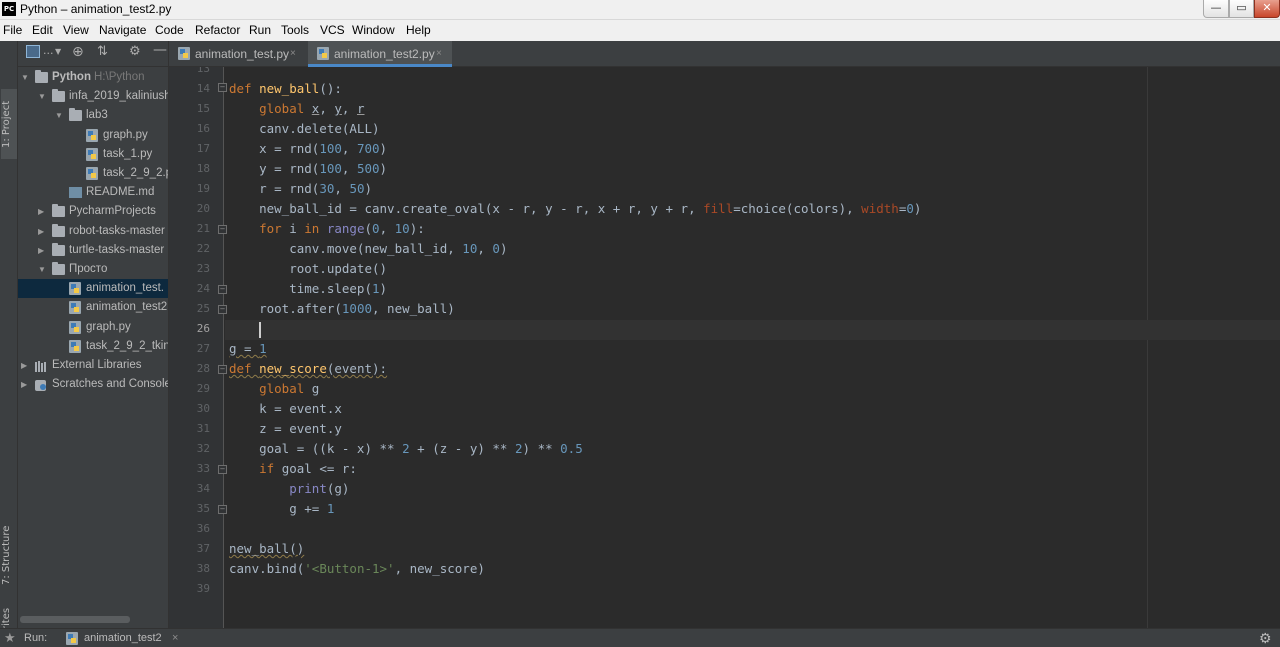  What do you see at coordinates (112, 211) in the screenshot?
I see `tree-item-label: PycharmProjects` at bounding box center [112, 211].